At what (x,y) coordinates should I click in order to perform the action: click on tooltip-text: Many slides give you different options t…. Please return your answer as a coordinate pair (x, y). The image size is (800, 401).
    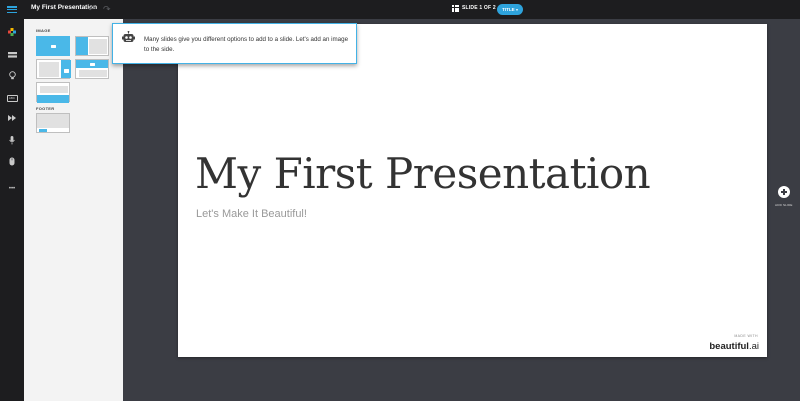
    Looking at the image, I should click on (246, 44).